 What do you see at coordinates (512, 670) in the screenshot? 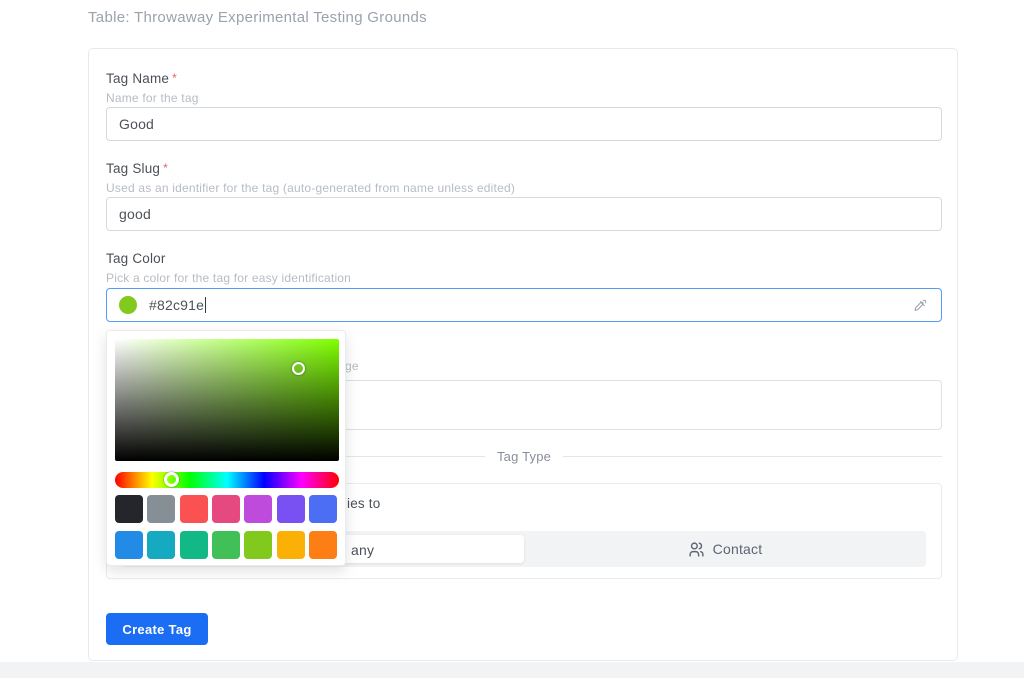
I see `page-bottom-edge` at bounding box center [512, 670].